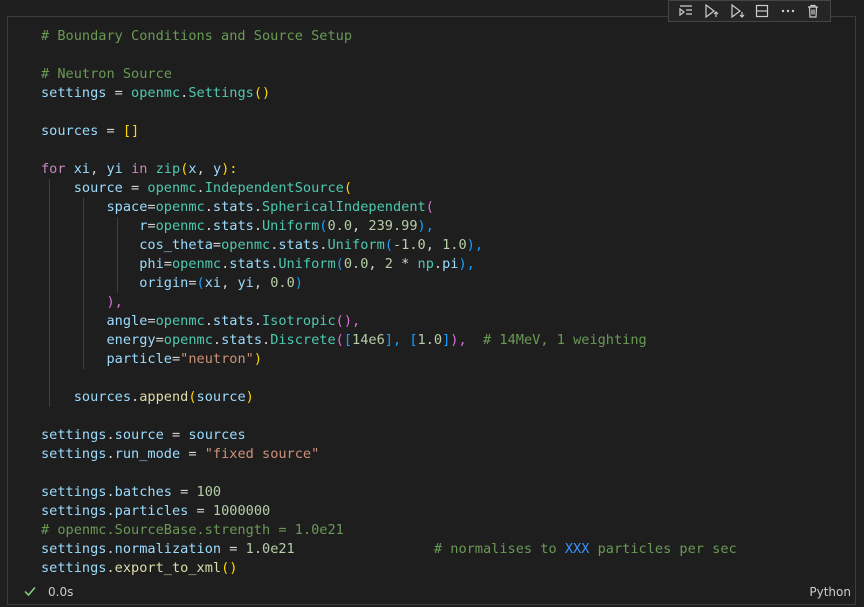  I want to click on code-token: for, so click(53, 169).